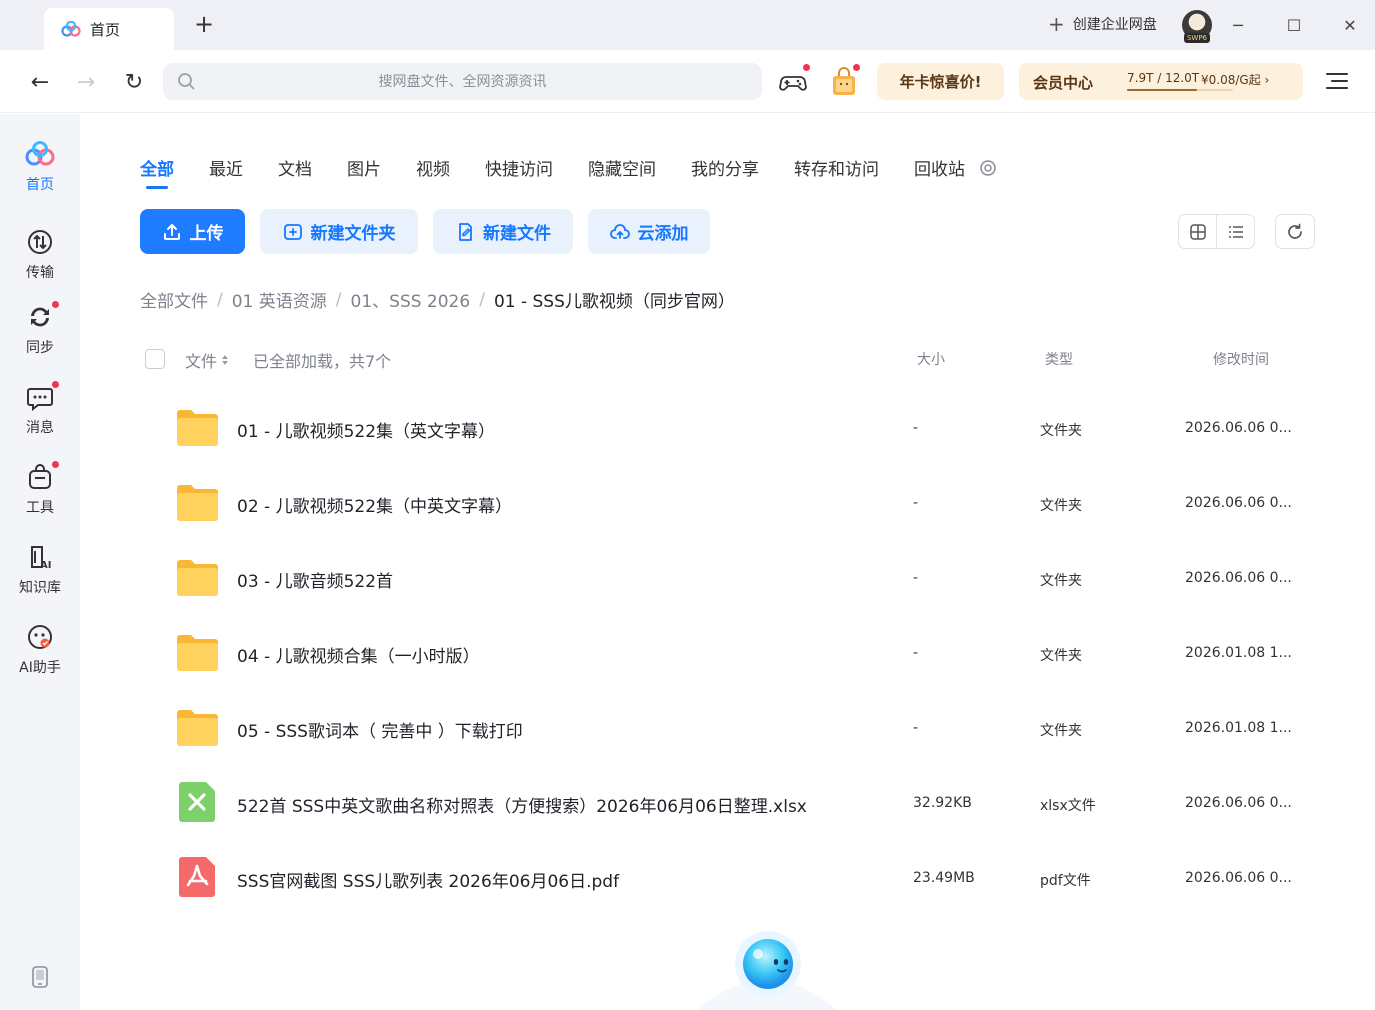 This screenshot has width=1375, height=1010. Describe the element at coordinates (364, 167) in the screenshot. I see `tab-images: 图片` at that location.